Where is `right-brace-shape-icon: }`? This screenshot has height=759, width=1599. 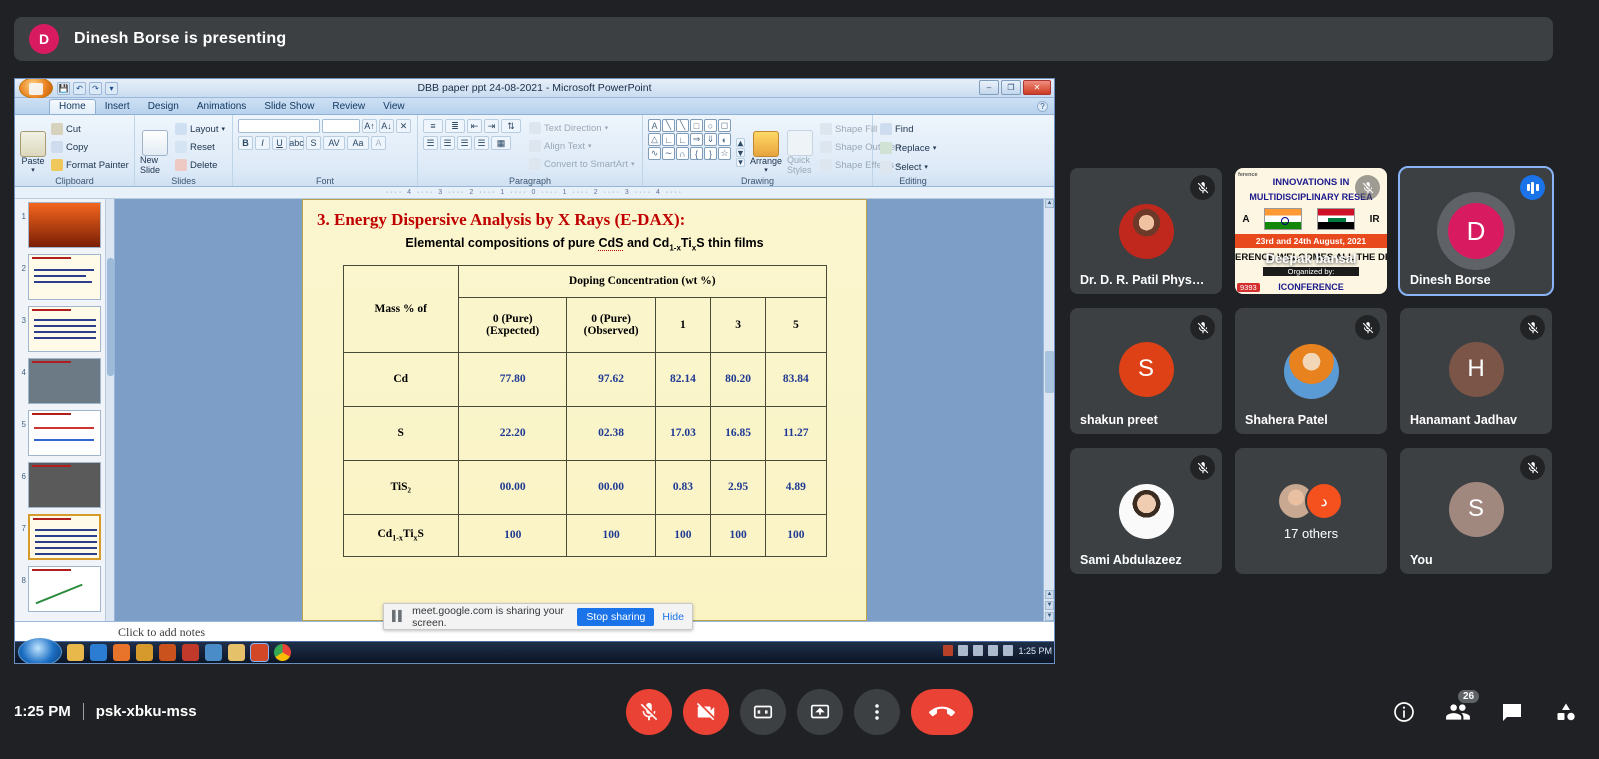 right-brace-shape-icon: } is located at coordinates (710, 153).